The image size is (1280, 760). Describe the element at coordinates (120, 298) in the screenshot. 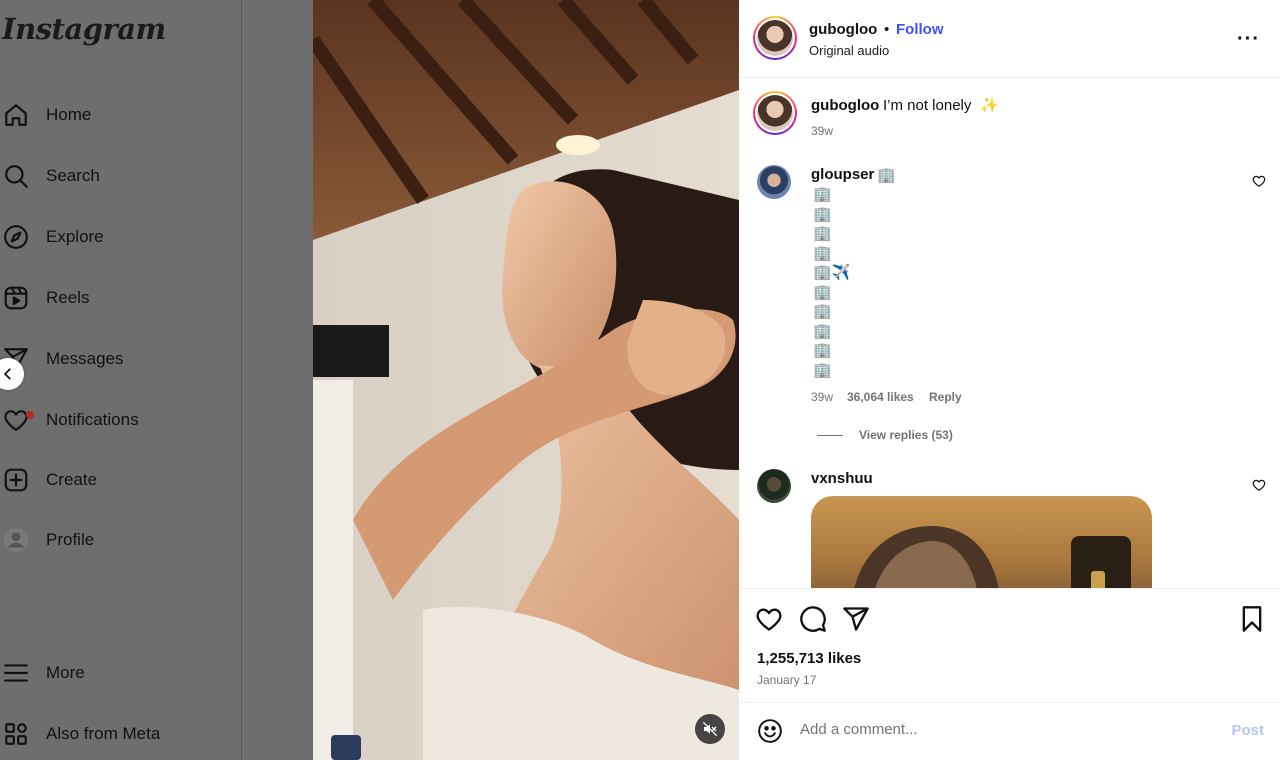

I see `sidebar-item-reels: Reels` at that location.